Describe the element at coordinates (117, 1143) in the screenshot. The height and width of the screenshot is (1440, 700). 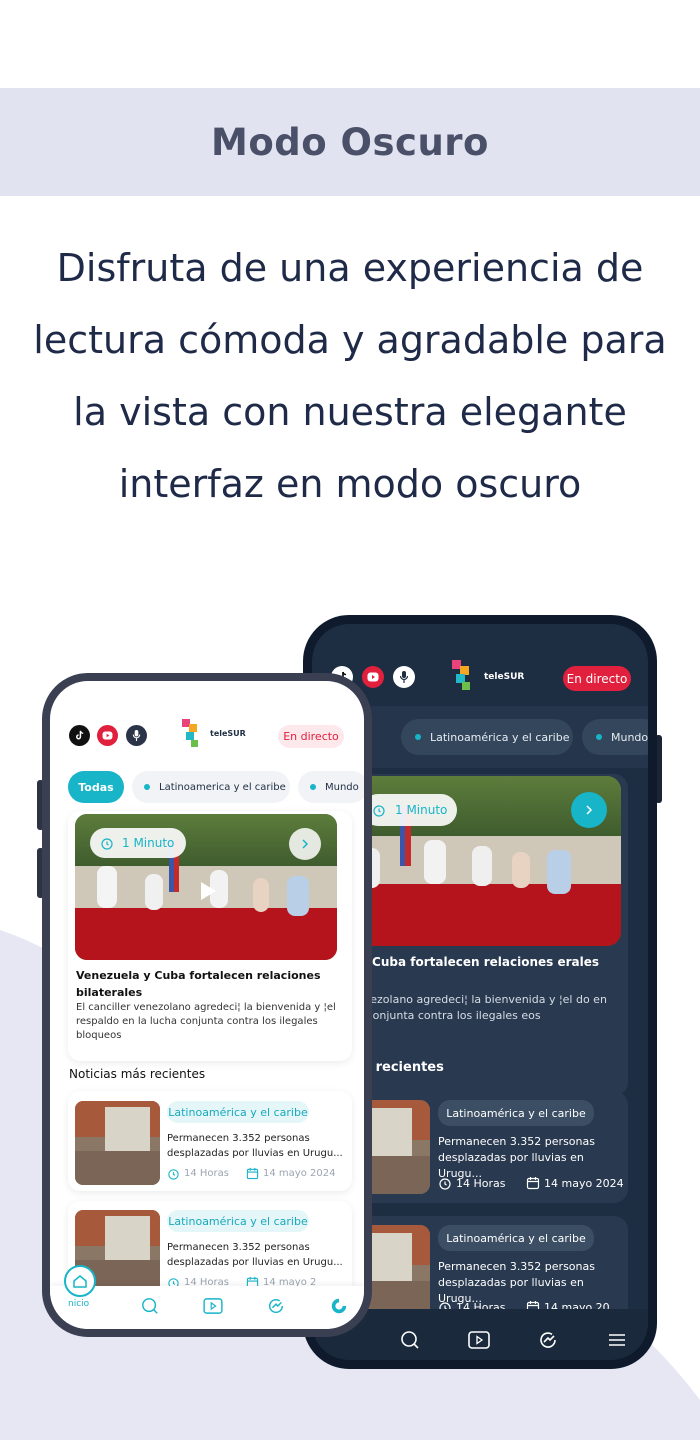
I see `news-photo` at that location.